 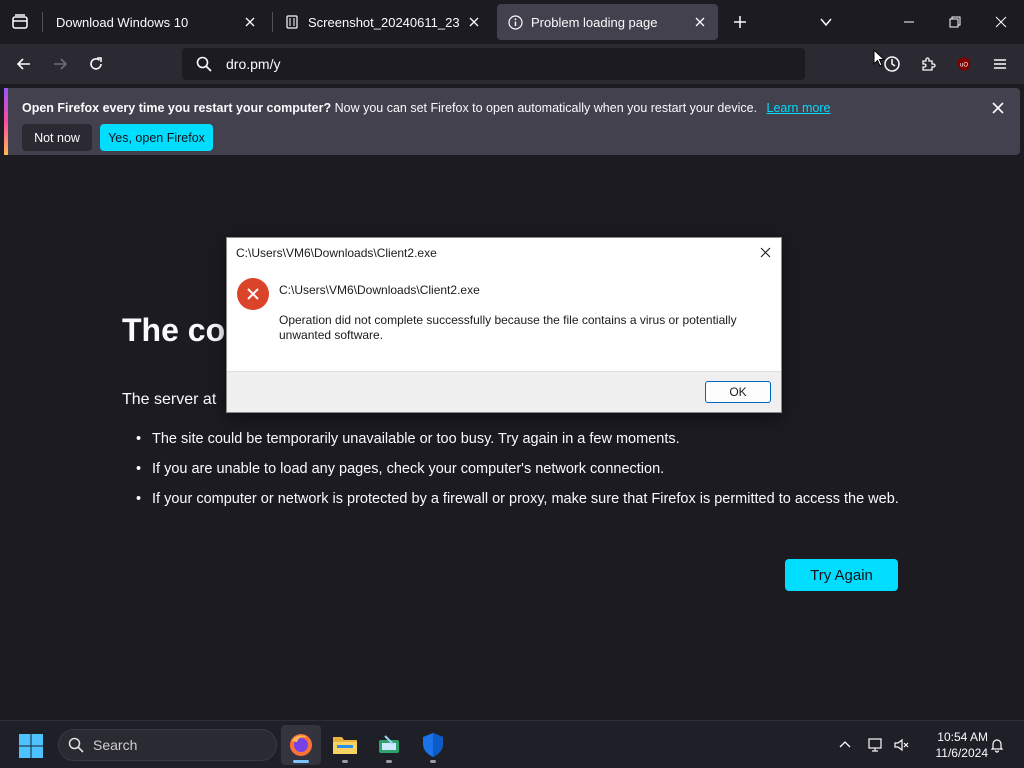 I want to click on clock-time: 10:54 AM, so click(x=962, y=737).